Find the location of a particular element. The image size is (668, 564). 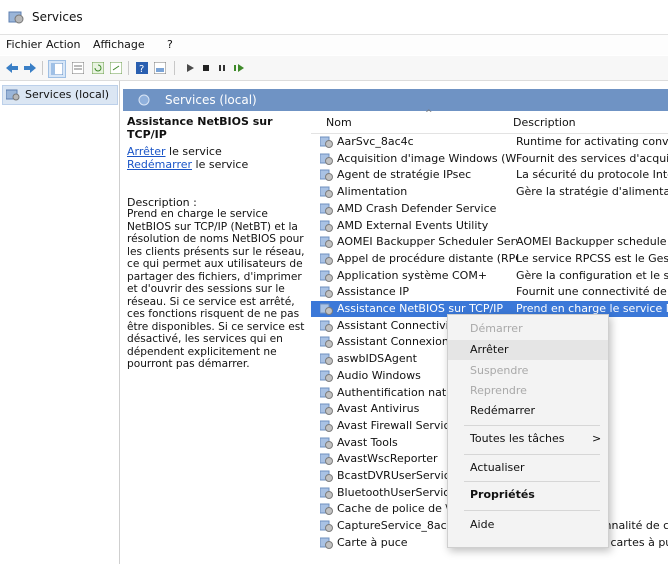

pause-icon is located at coordinates (222, 68).